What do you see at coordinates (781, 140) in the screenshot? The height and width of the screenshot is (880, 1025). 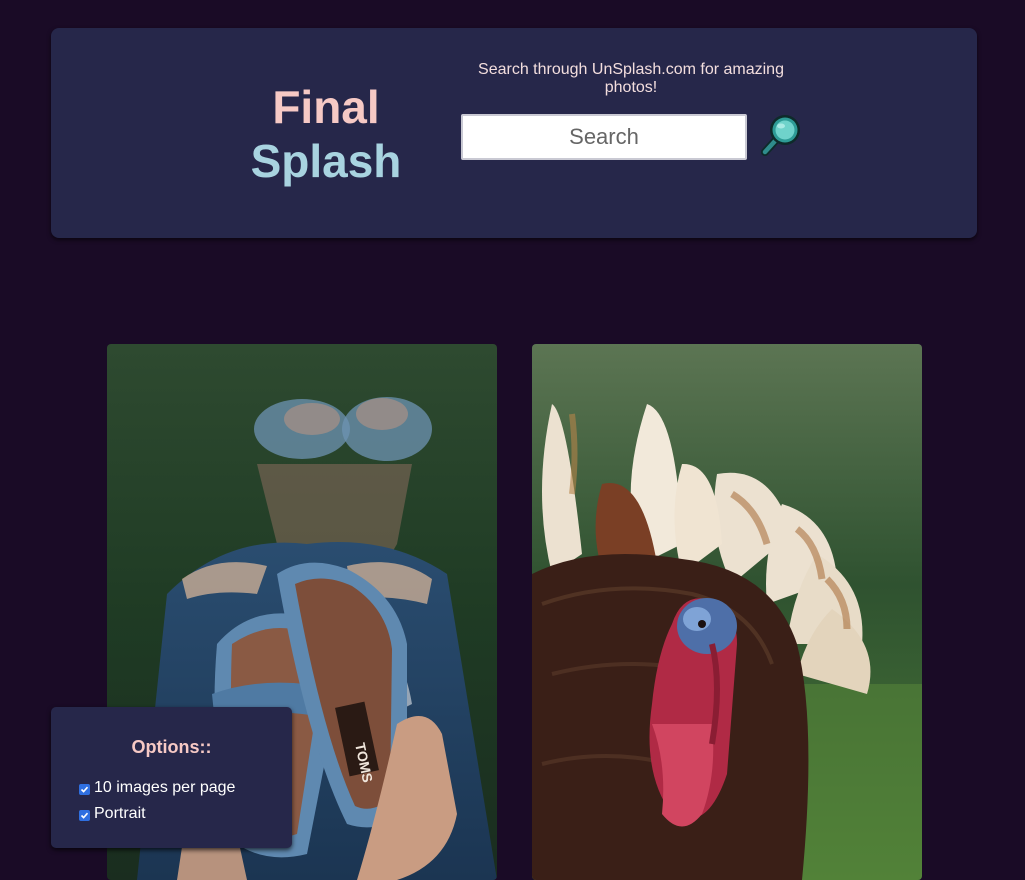 I see `magnifier-icon` at bounding box center [781, 140].